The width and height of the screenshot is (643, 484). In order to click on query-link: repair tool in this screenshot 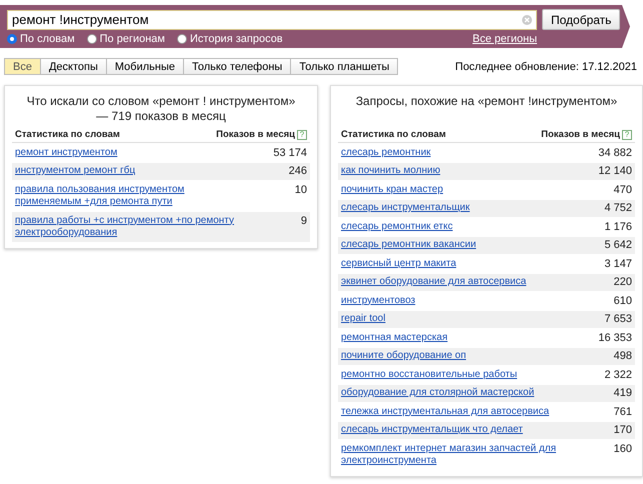, I will do `click(363, 319)`.